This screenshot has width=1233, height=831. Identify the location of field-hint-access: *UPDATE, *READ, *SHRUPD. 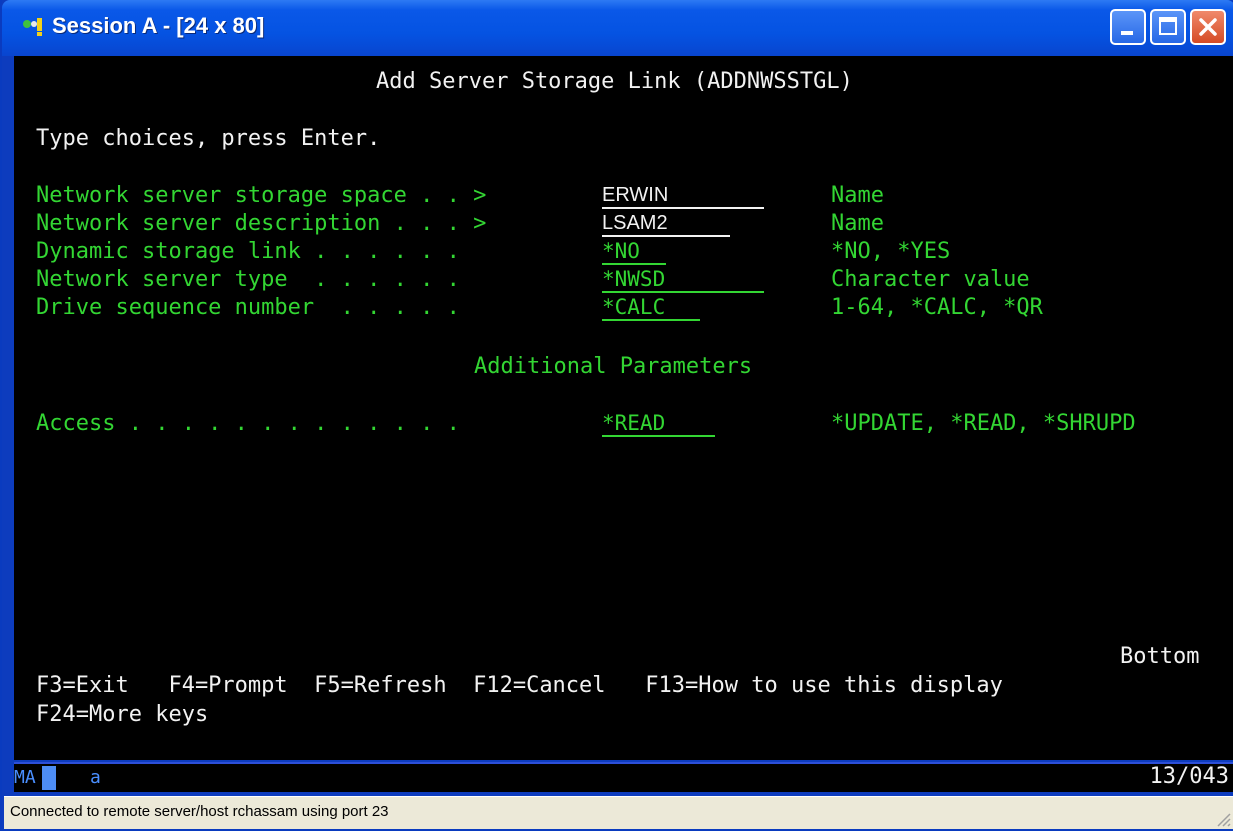
(983, 423).